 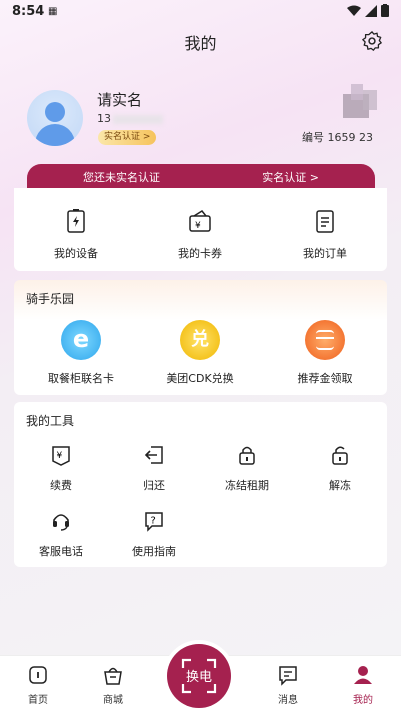 I want to click on return-icon, so click(x=153, y=455).